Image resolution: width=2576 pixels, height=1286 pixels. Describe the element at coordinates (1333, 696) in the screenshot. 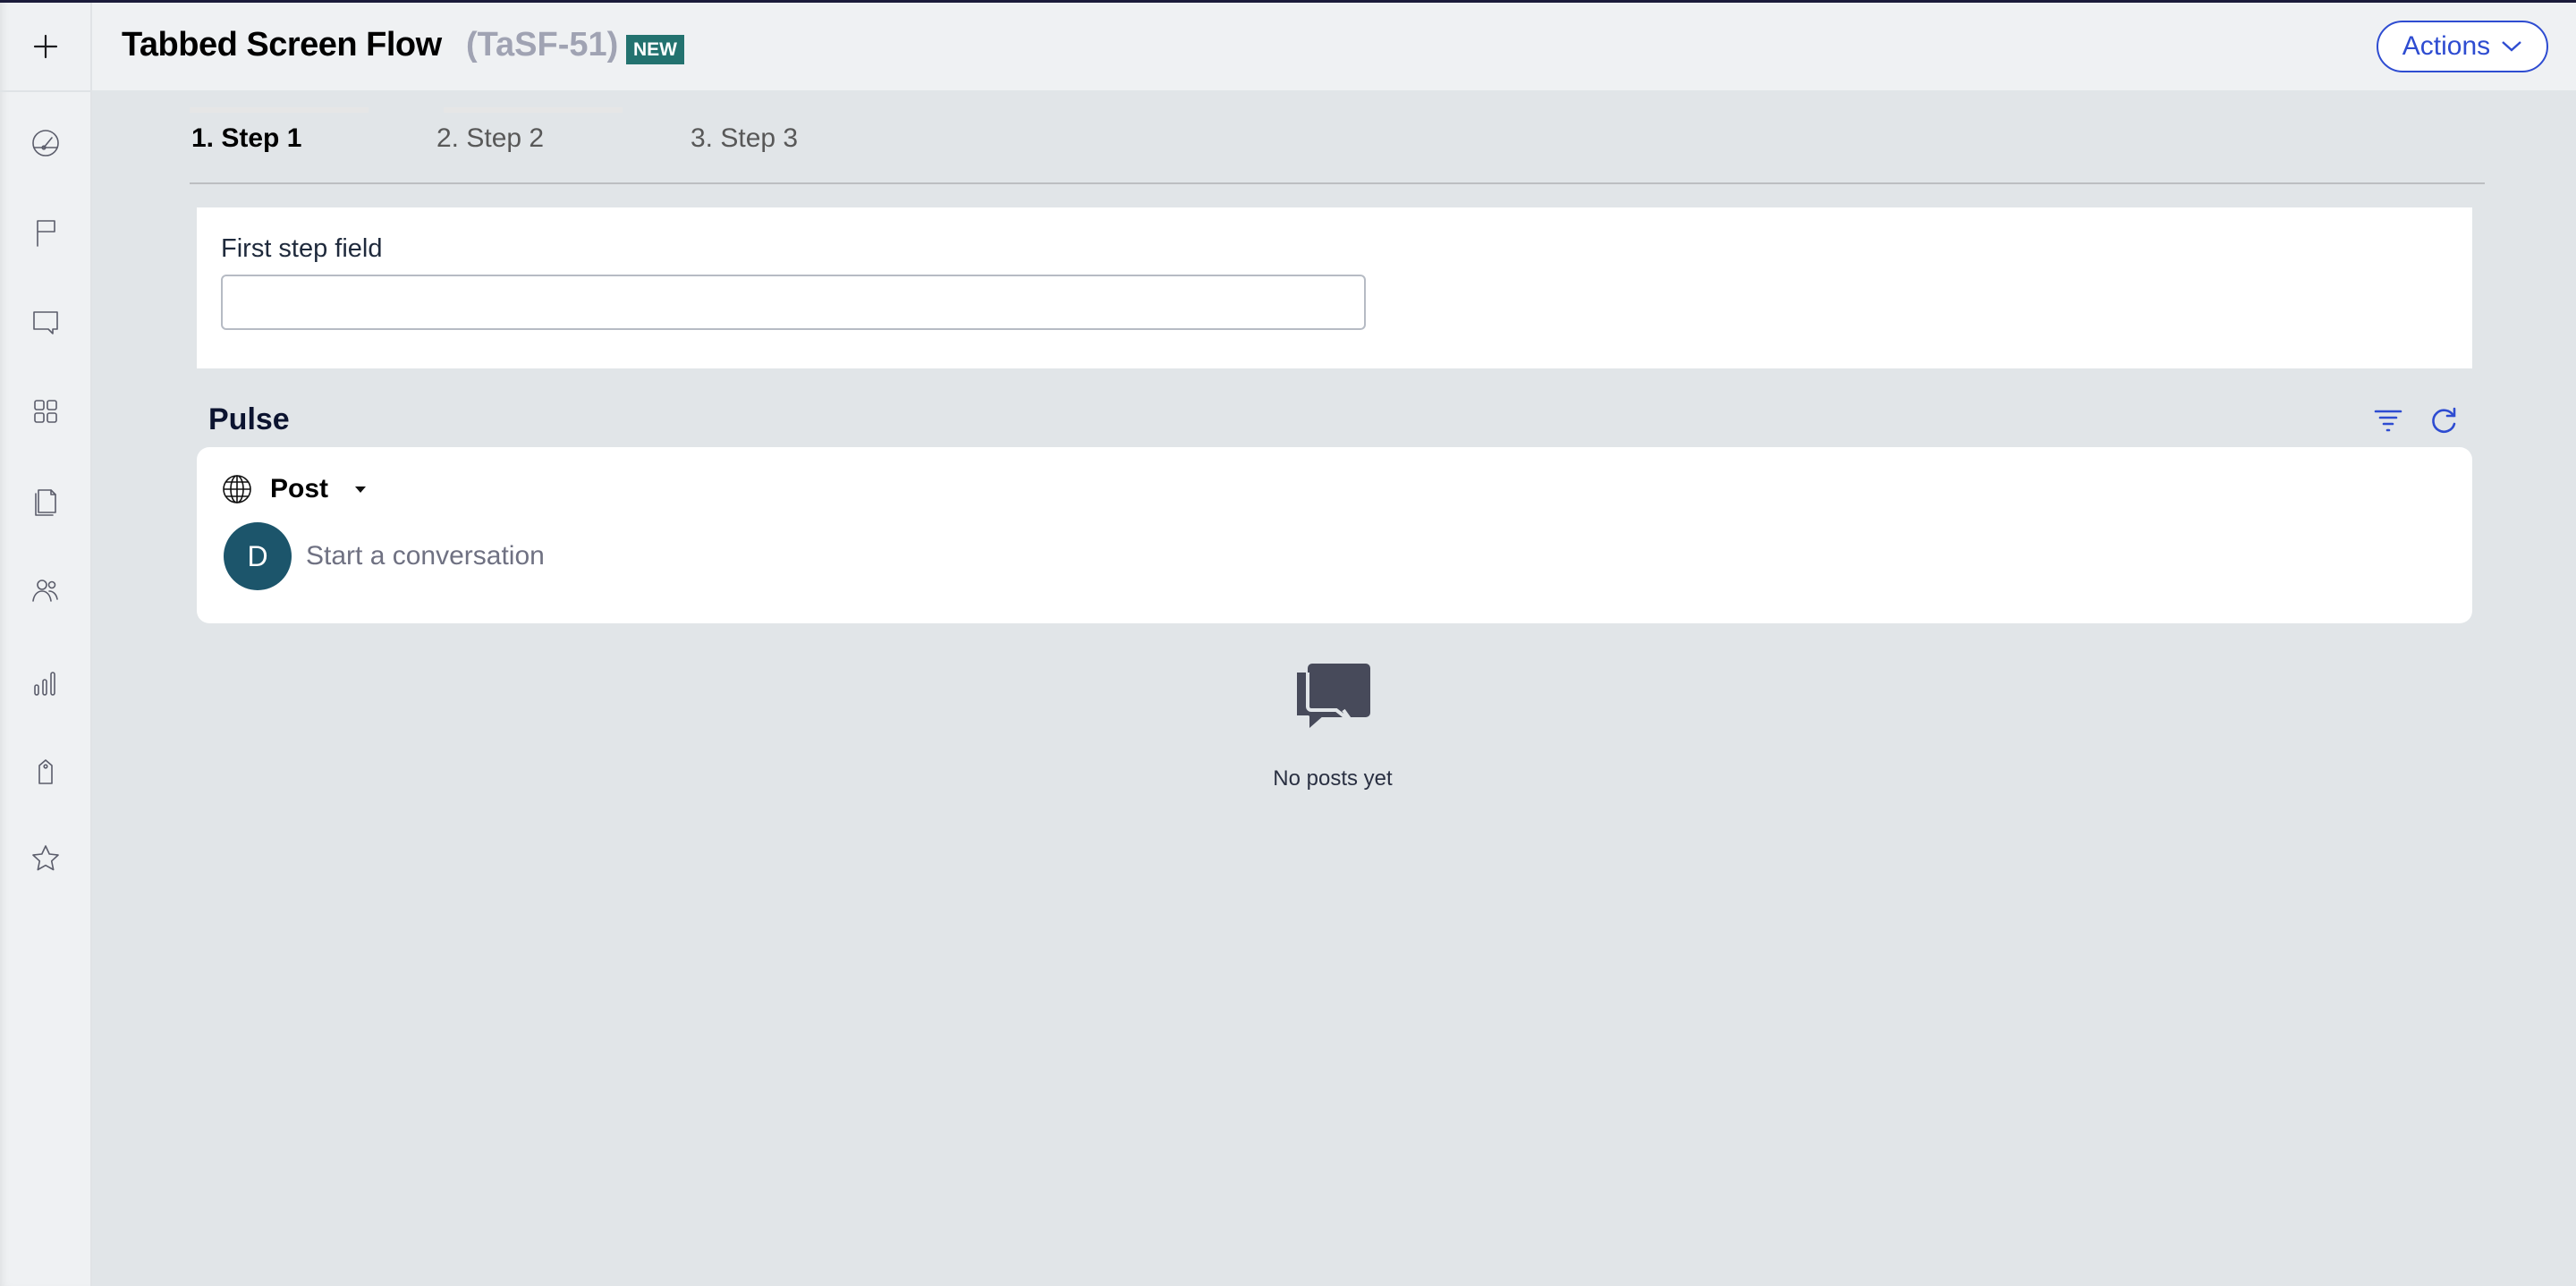

I see `conversation-icon` at that location.